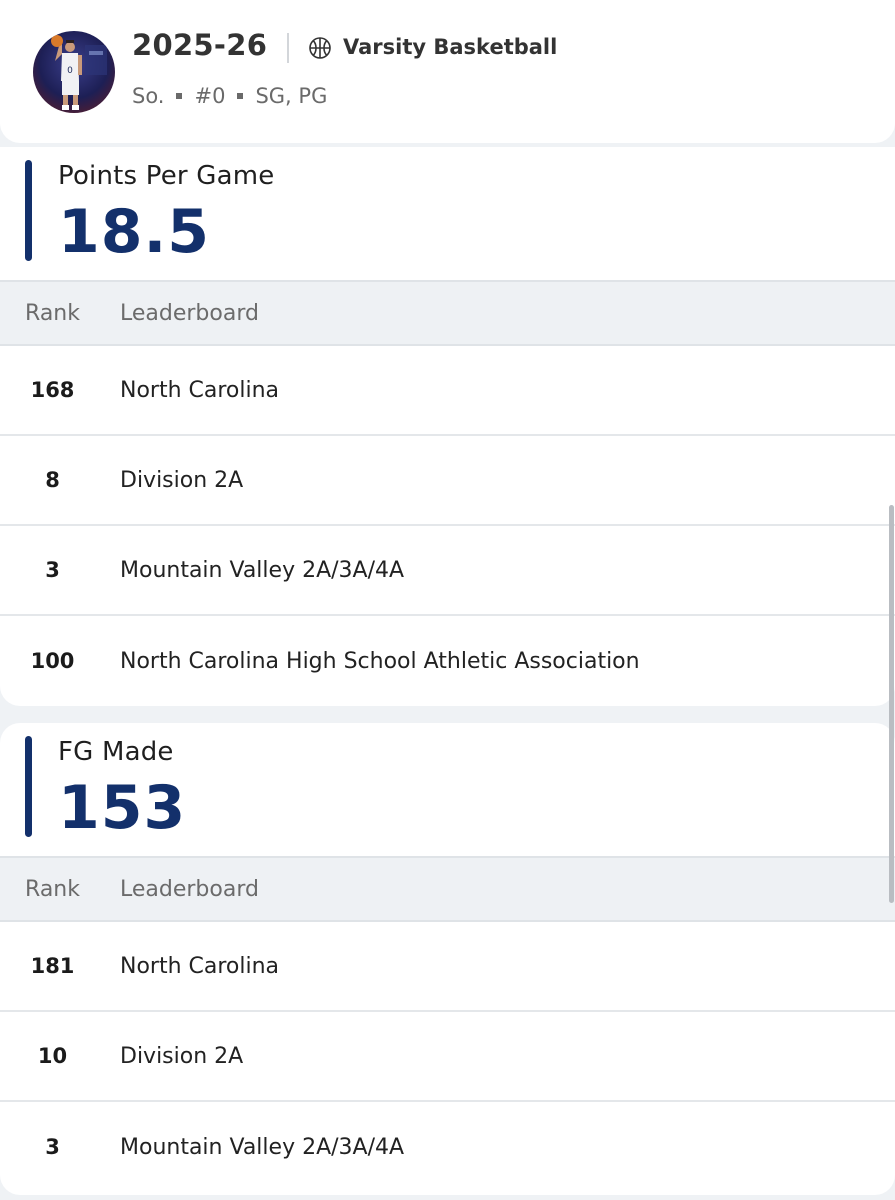 This screenshot has height=1200, width=895. I want to click on basketball-icon, so click(320, 48).